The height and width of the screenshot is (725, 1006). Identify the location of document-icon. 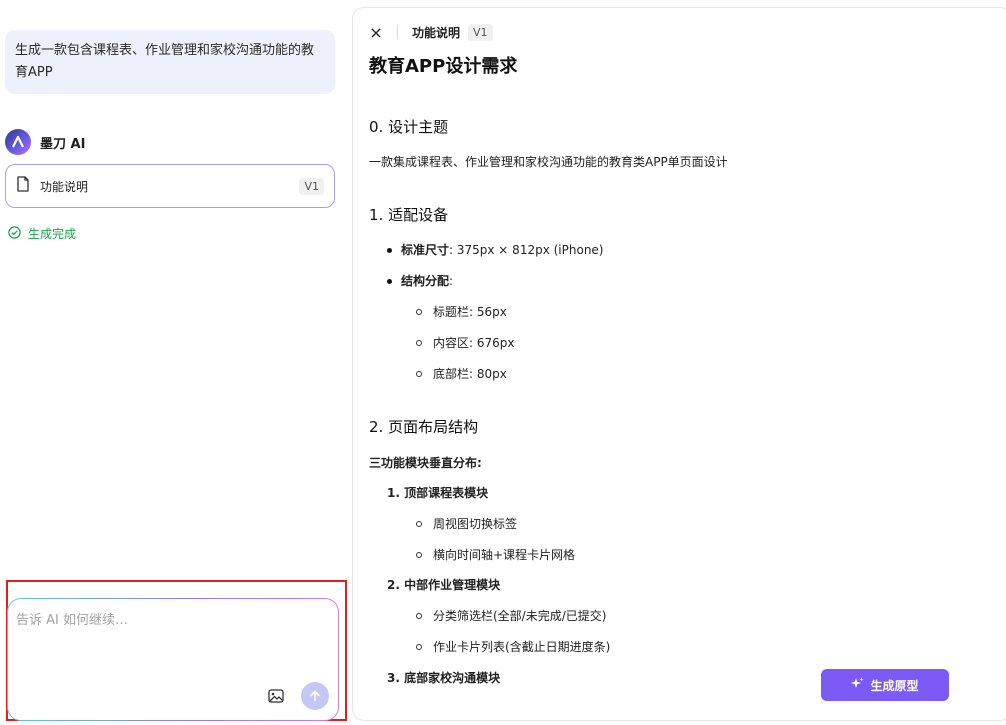
(23, 186).